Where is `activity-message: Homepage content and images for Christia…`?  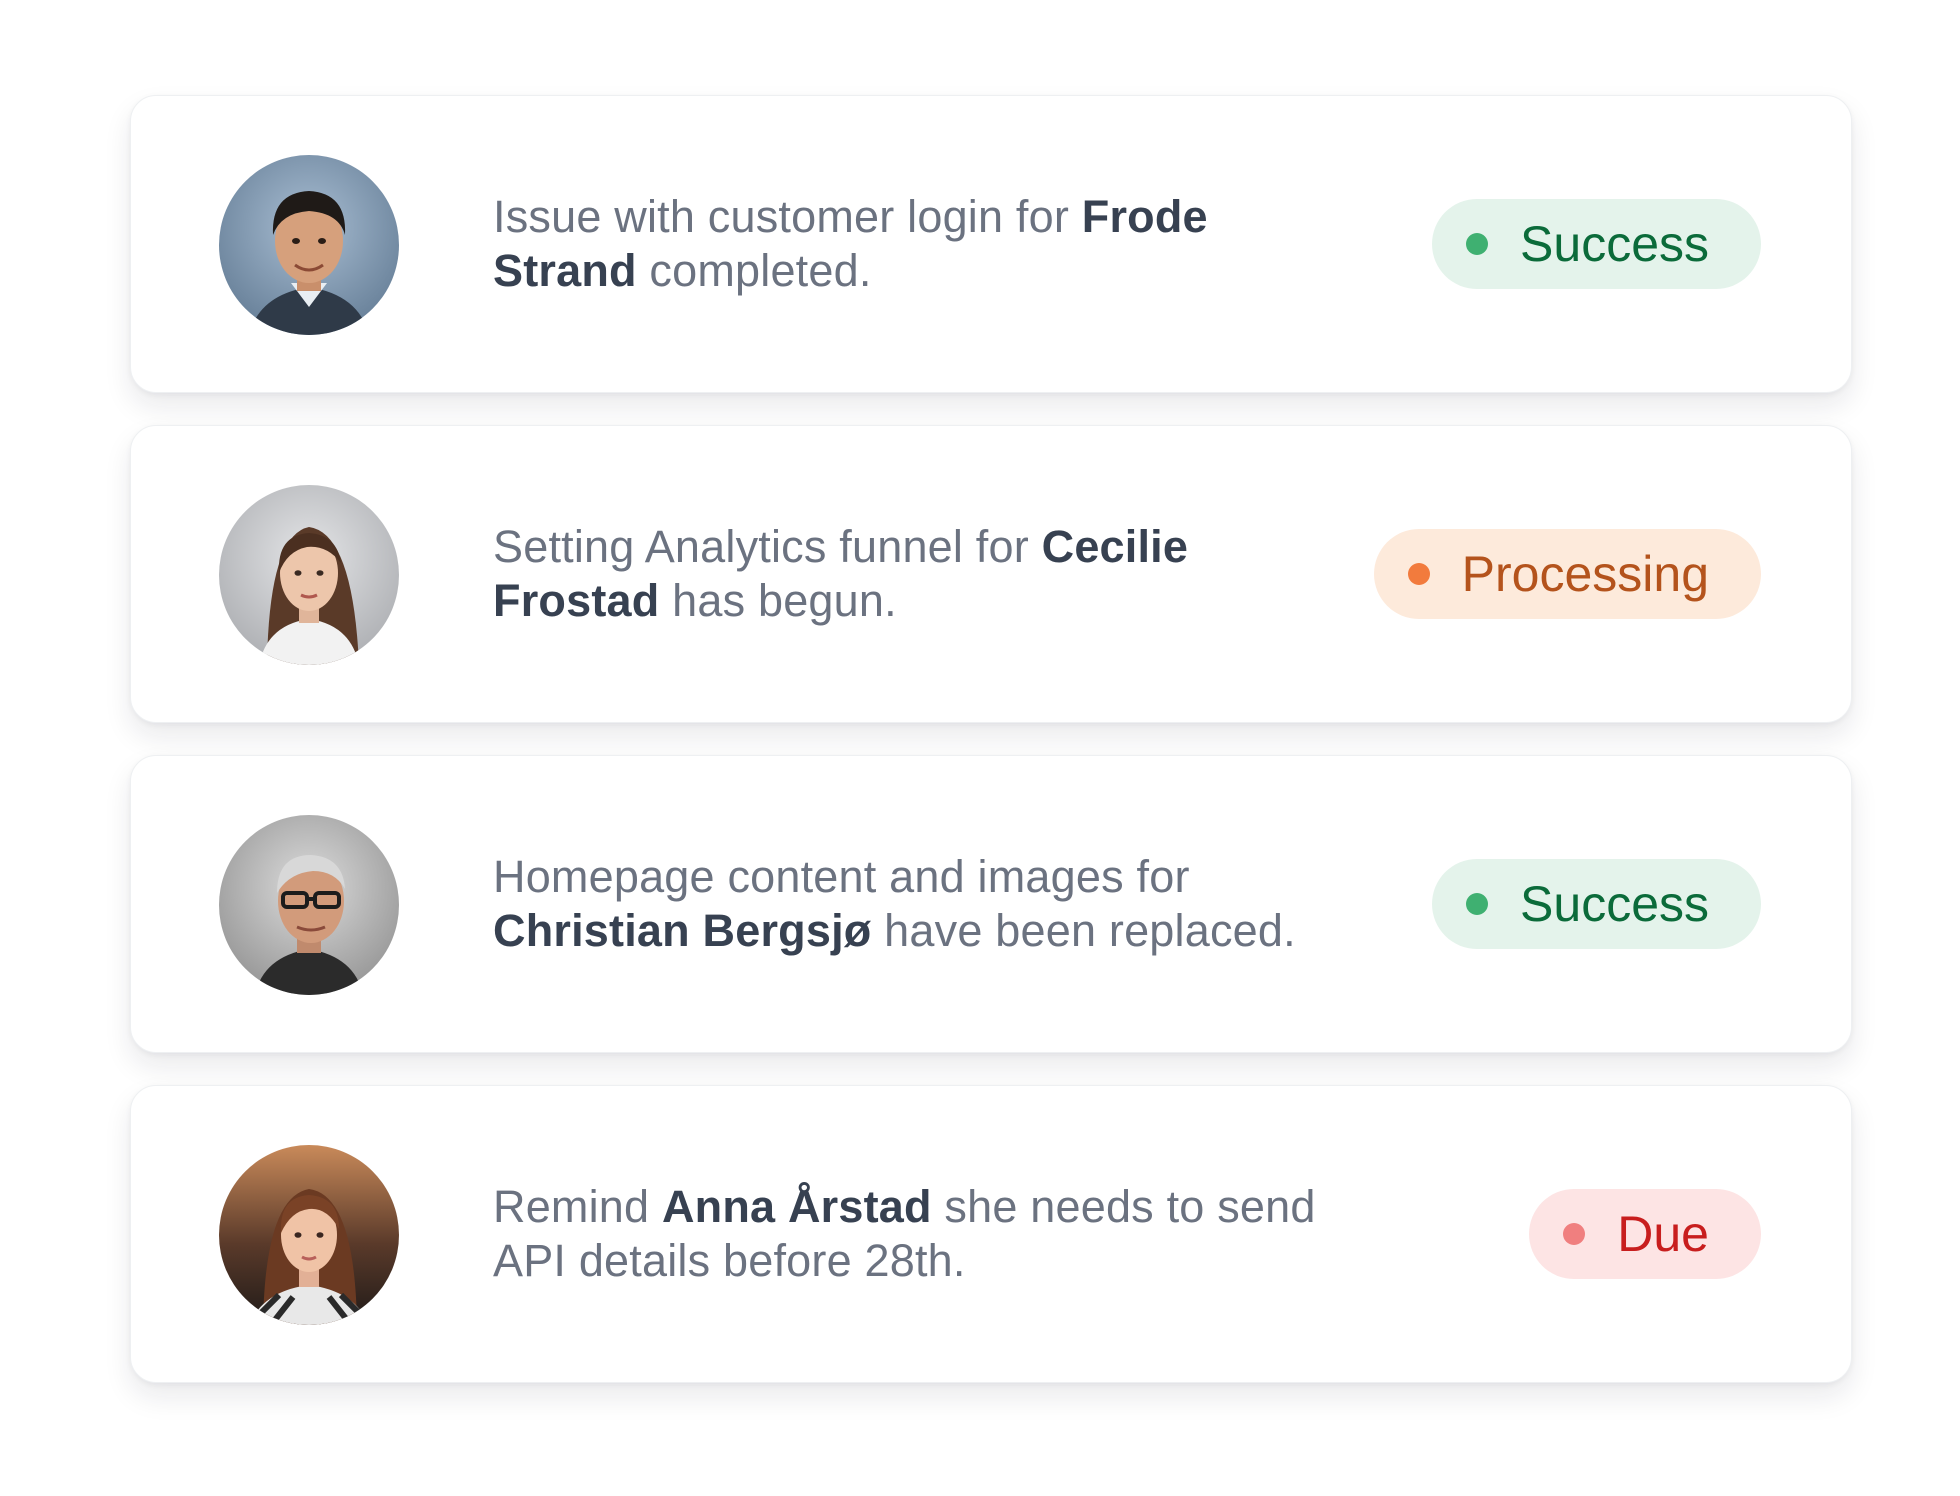 activity-message: Homepage content and images for Christia… is located at coordinates (894, 903).